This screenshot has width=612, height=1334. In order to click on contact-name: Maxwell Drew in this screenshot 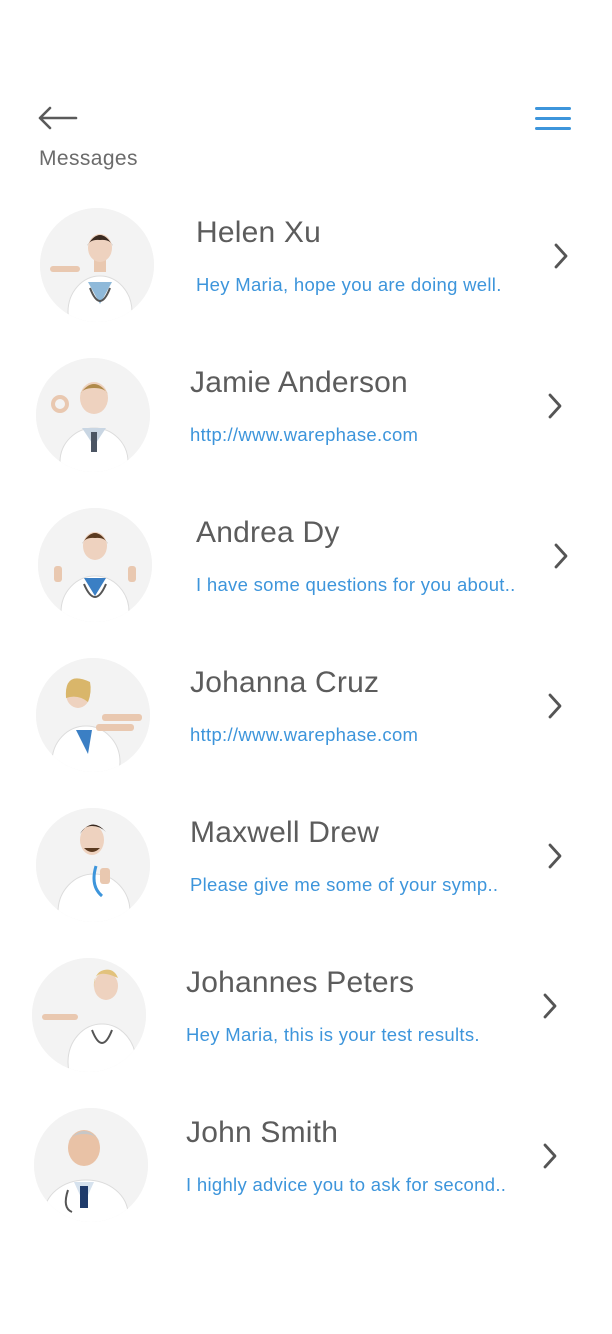, I will do `click(285, 832)`.